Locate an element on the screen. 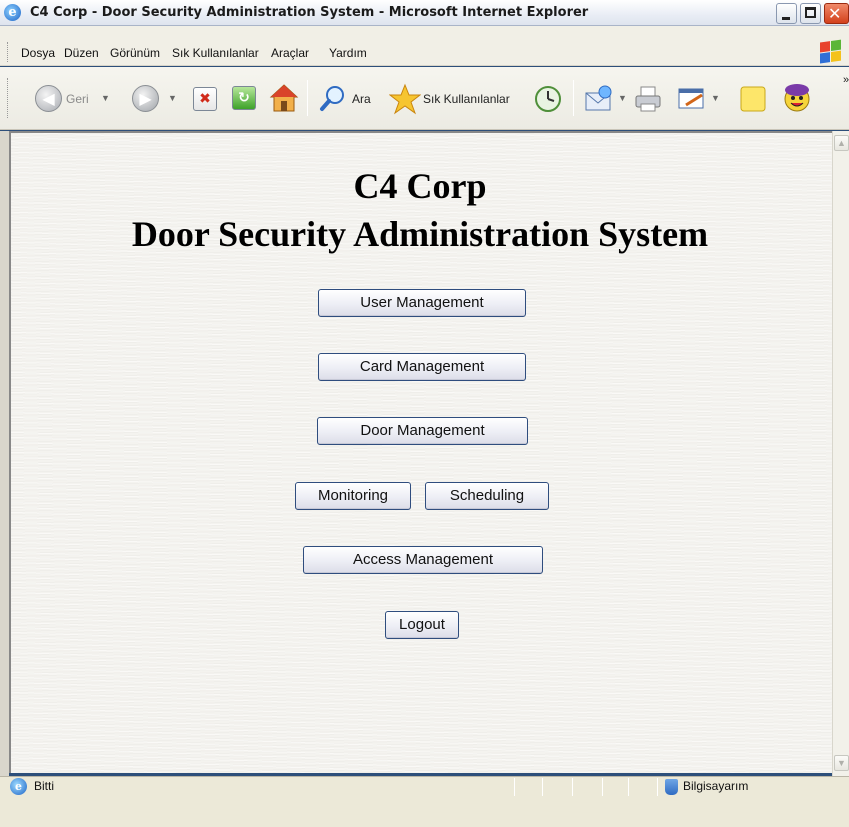 The height and width of the screenshot is (827, 849). back-button: ◀ is located at coordinates (48, 98).